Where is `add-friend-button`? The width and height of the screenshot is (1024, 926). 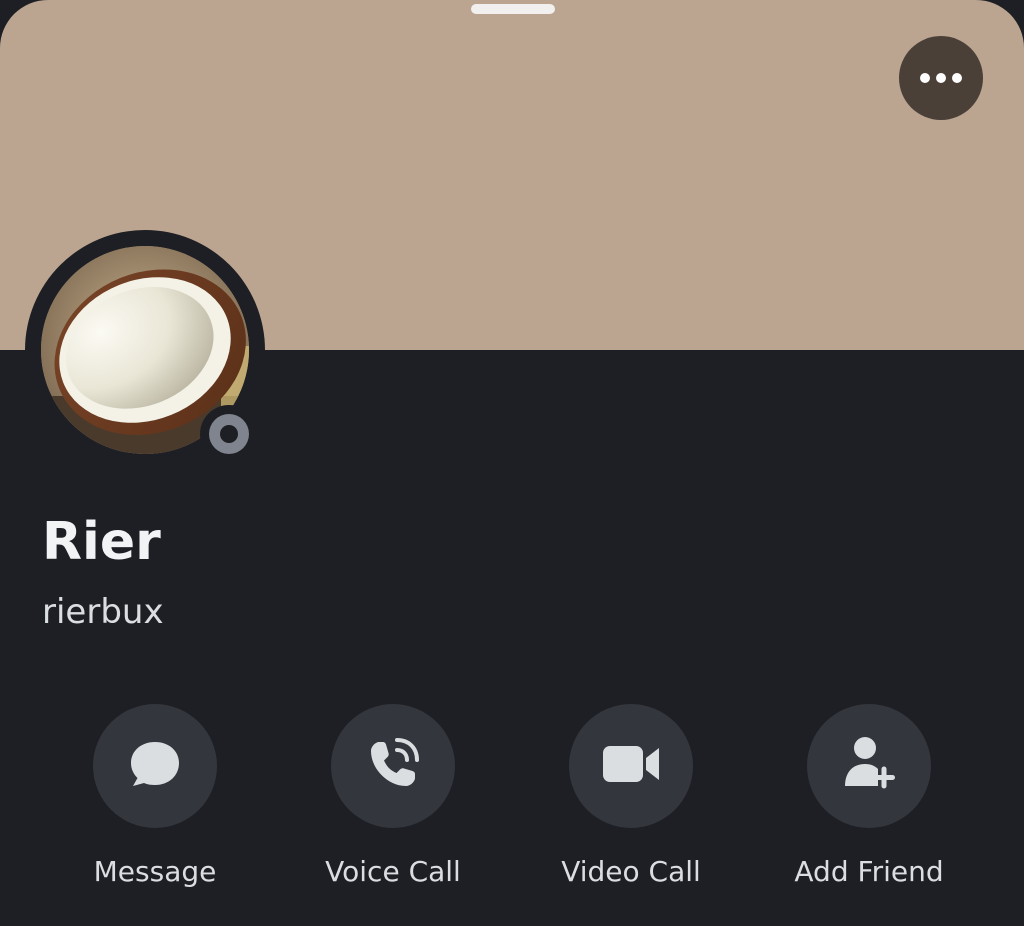
add-friend-button is located at coordinates (869, 766).